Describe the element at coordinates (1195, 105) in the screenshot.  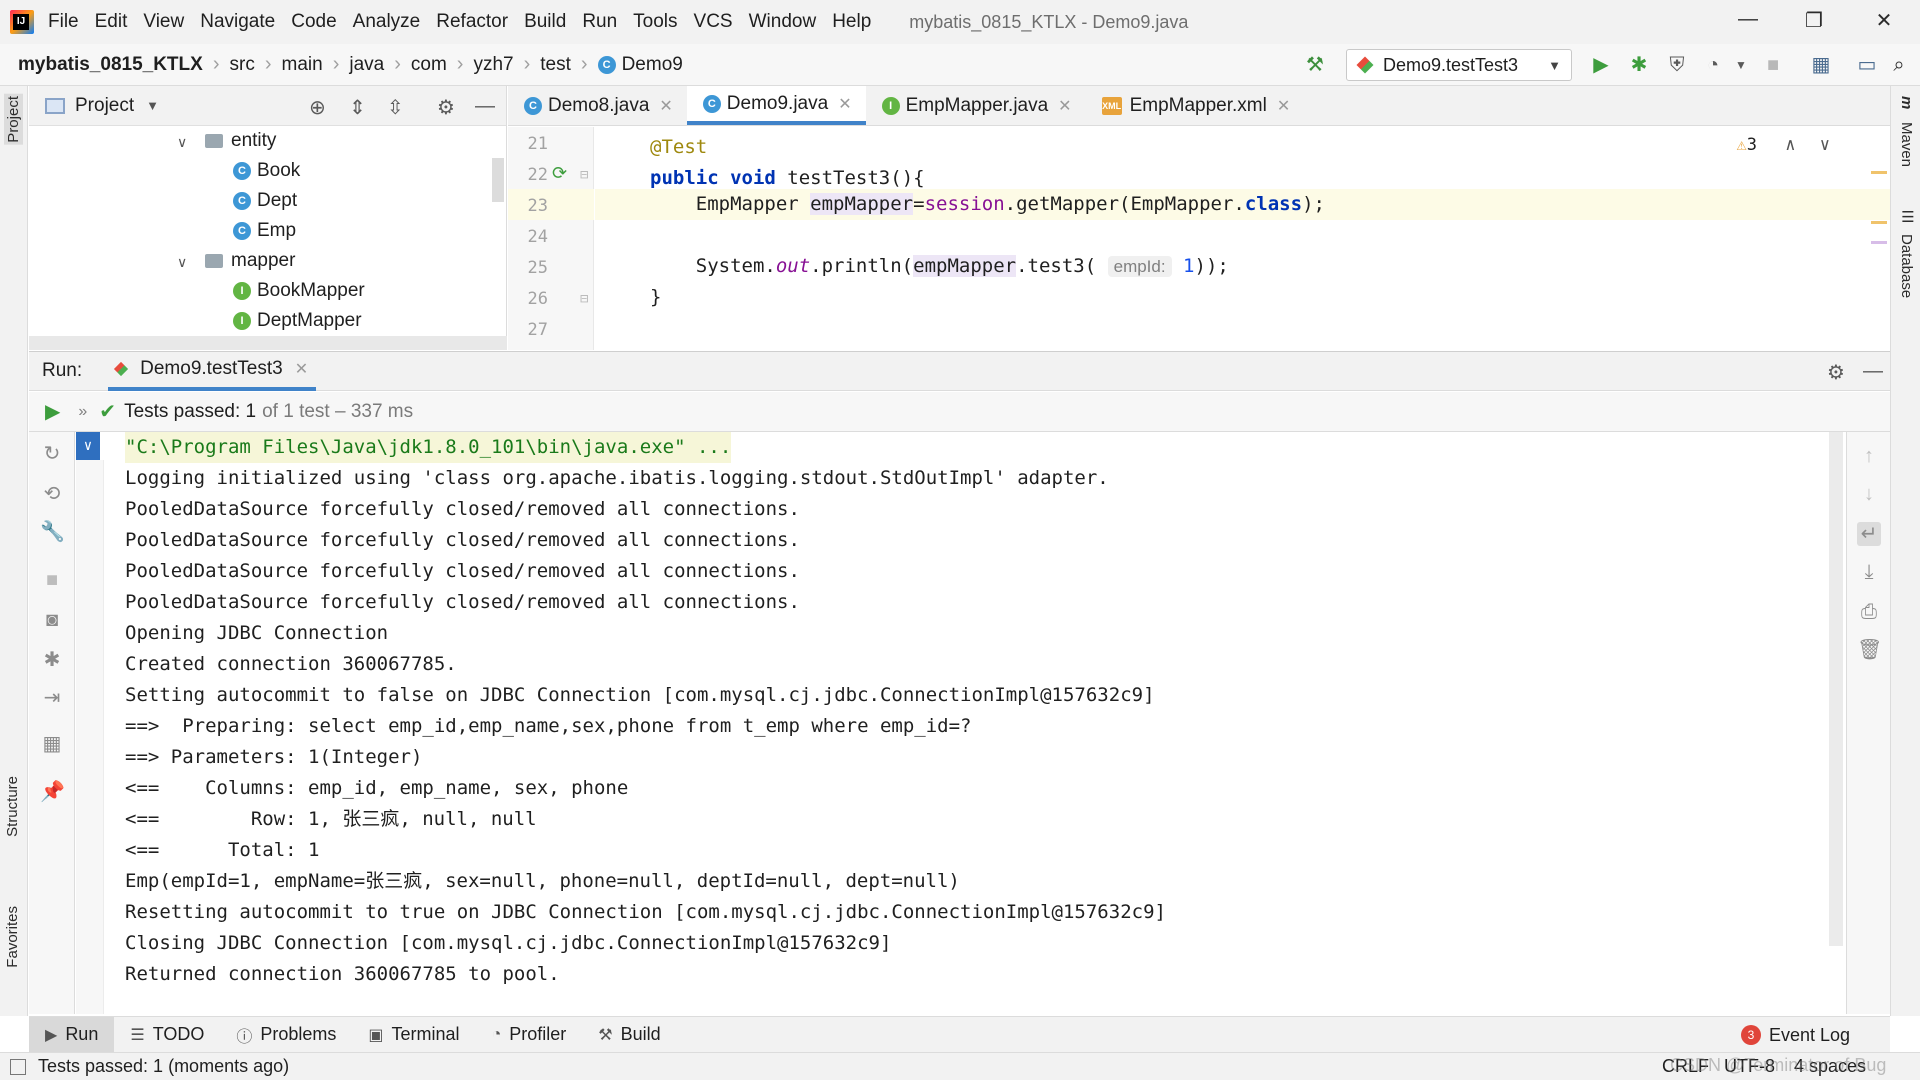
I see `tab-empmapper-xml: XML EmpMapper.xml ✕` at that location.